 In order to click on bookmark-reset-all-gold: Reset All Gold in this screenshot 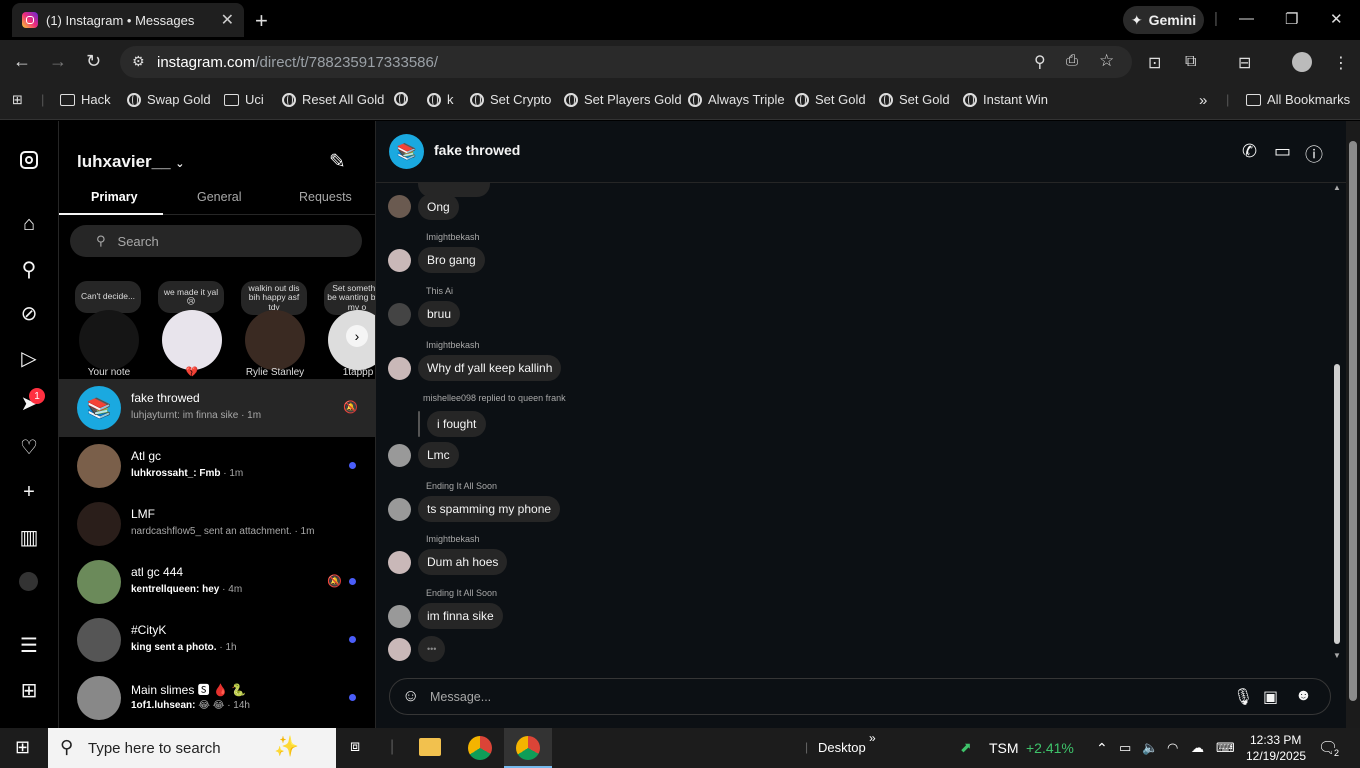, I will do `click(333, 99)`.